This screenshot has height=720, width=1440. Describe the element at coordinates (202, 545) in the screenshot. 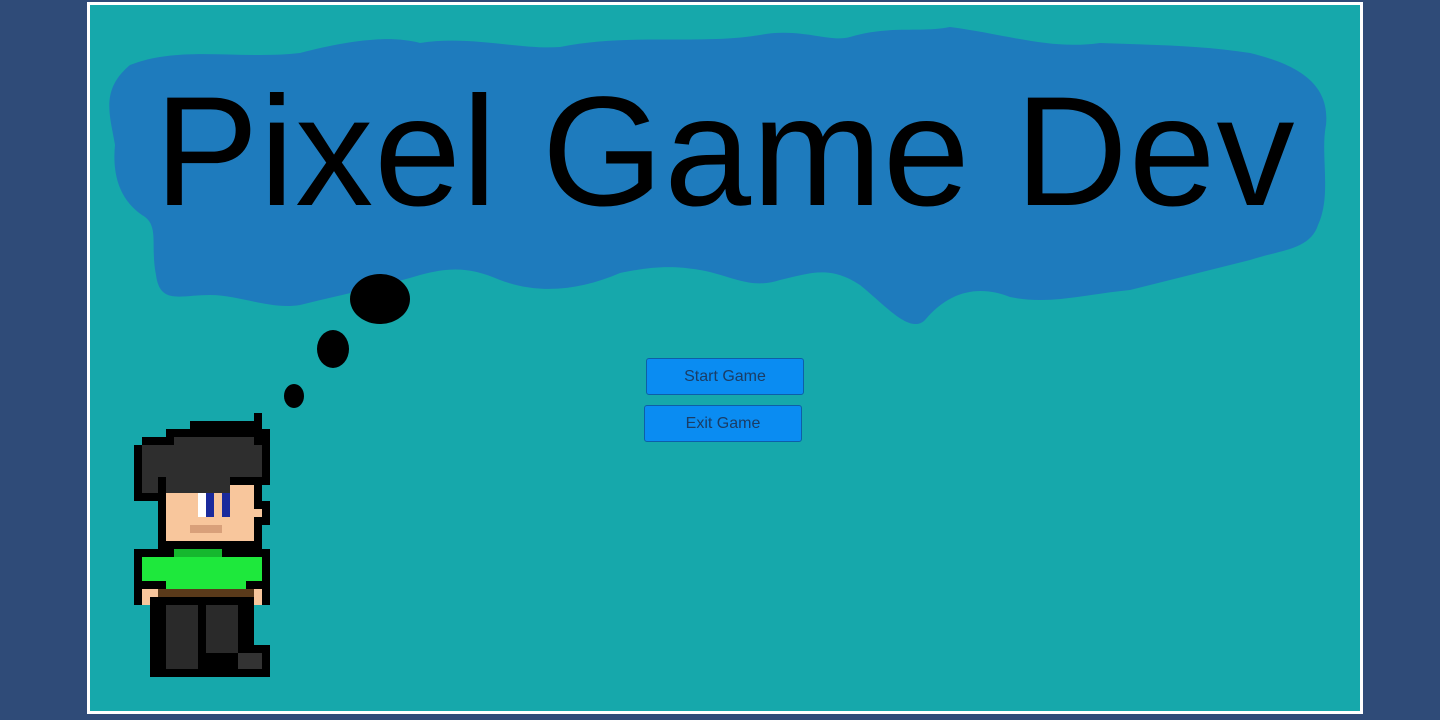

I see `pixel-character-sprite` at that location.